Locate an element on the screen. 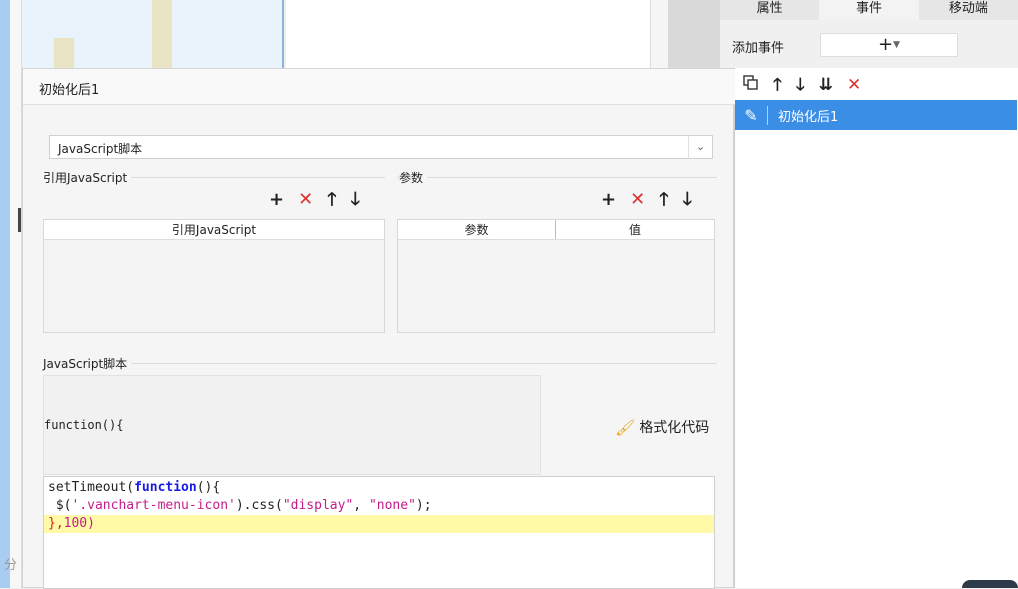  format-code-button: 🖌 格式化代码 is located at coordinates (662, 427).